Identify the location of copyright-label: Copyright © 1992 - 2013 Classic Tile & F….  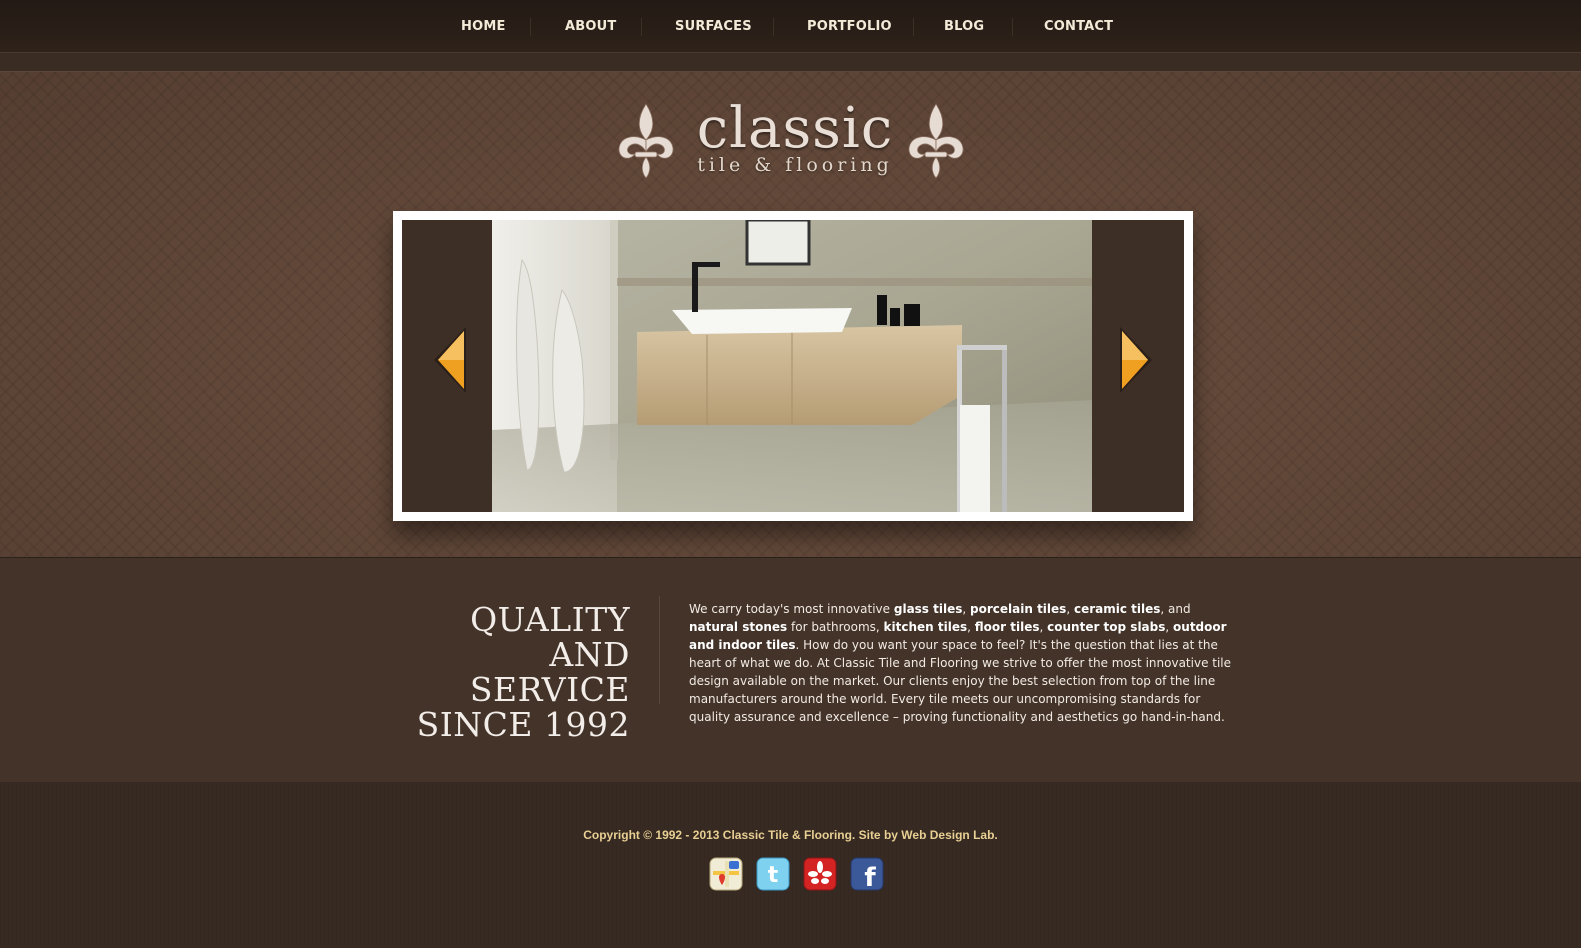
(742, 835).